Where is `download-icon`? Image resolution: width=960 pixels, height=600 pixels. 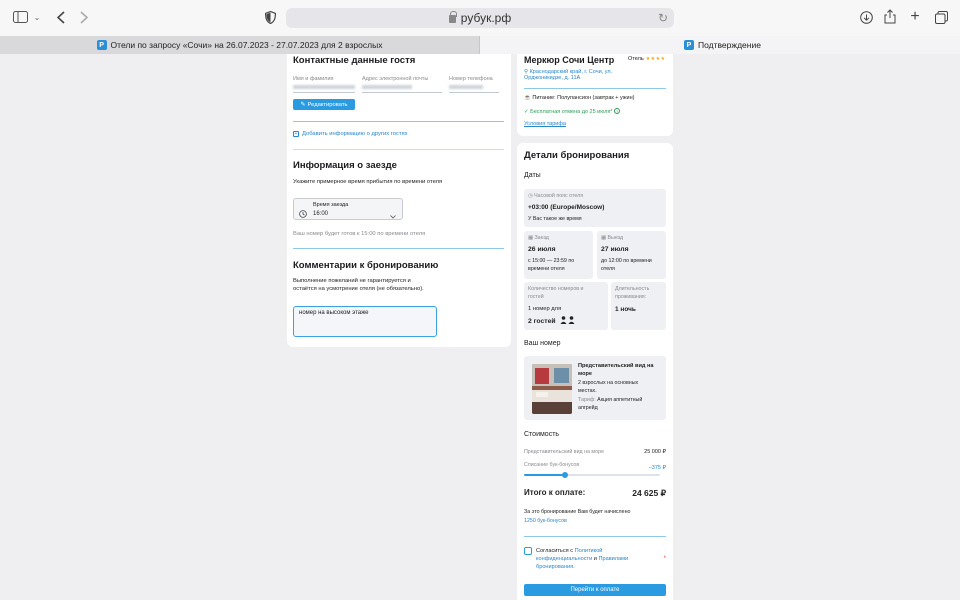
download-icon is located at coordinates (866, 17).